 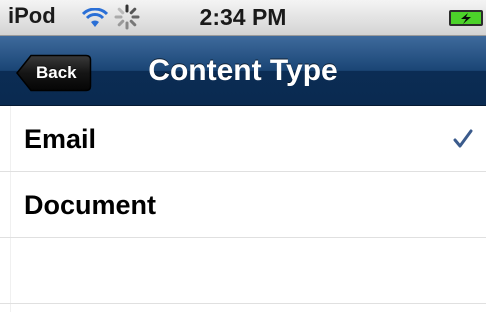 I want to click on back-button-label: Back, so click(x=56, y=72).